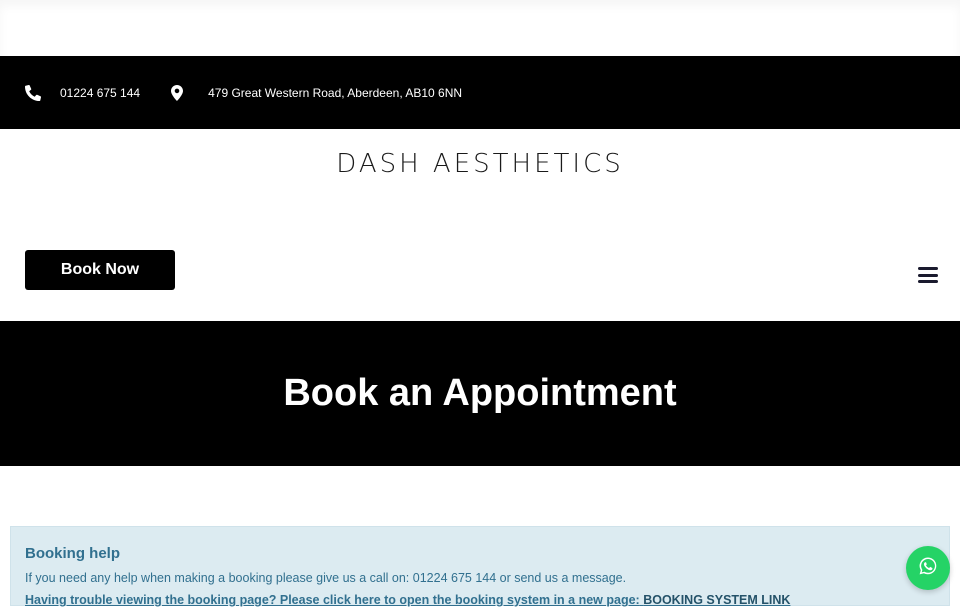 Image resolution: width=960 pixels, height=607 pixels. Describe the element at coordinates (480, 28) in the screenshot. I see `top-spacer` at that location.